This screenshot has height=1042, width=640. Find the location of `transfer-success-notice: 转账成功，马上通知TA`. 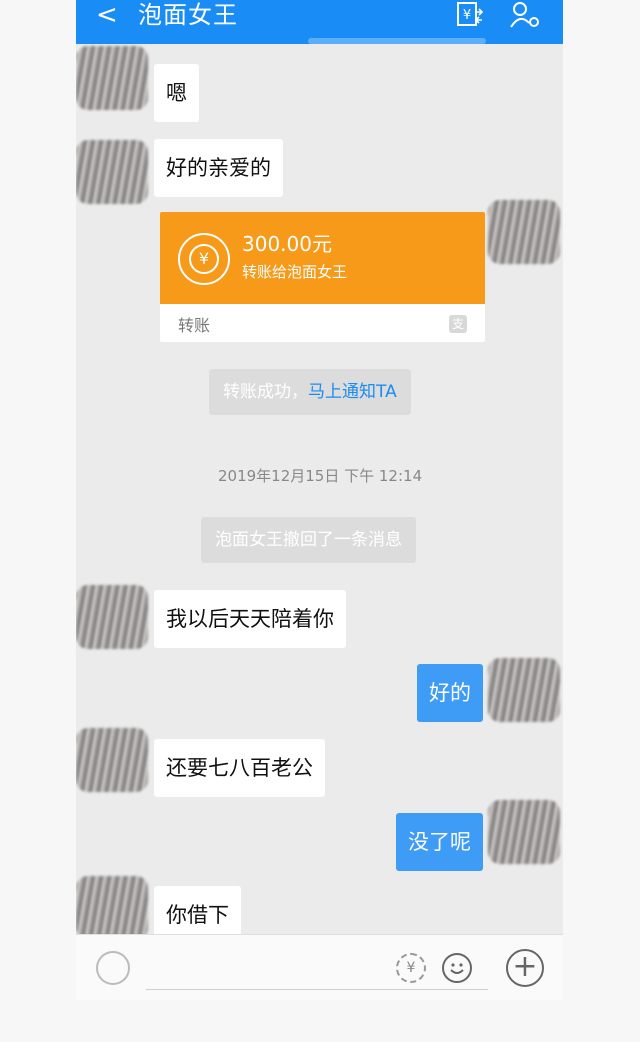

transfer-success-notice: 转账成功，马上通知TA is located at coordinates (310, 392).